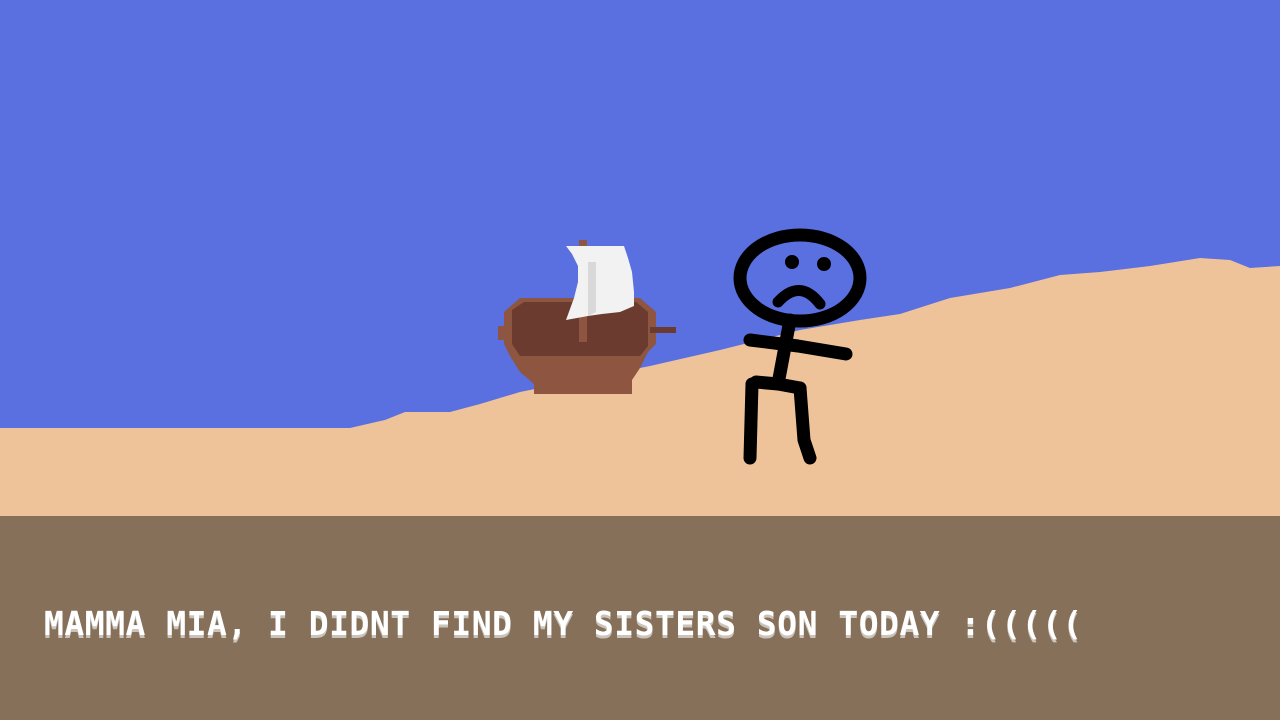  I want to click on character-hips, so click(778, 385).